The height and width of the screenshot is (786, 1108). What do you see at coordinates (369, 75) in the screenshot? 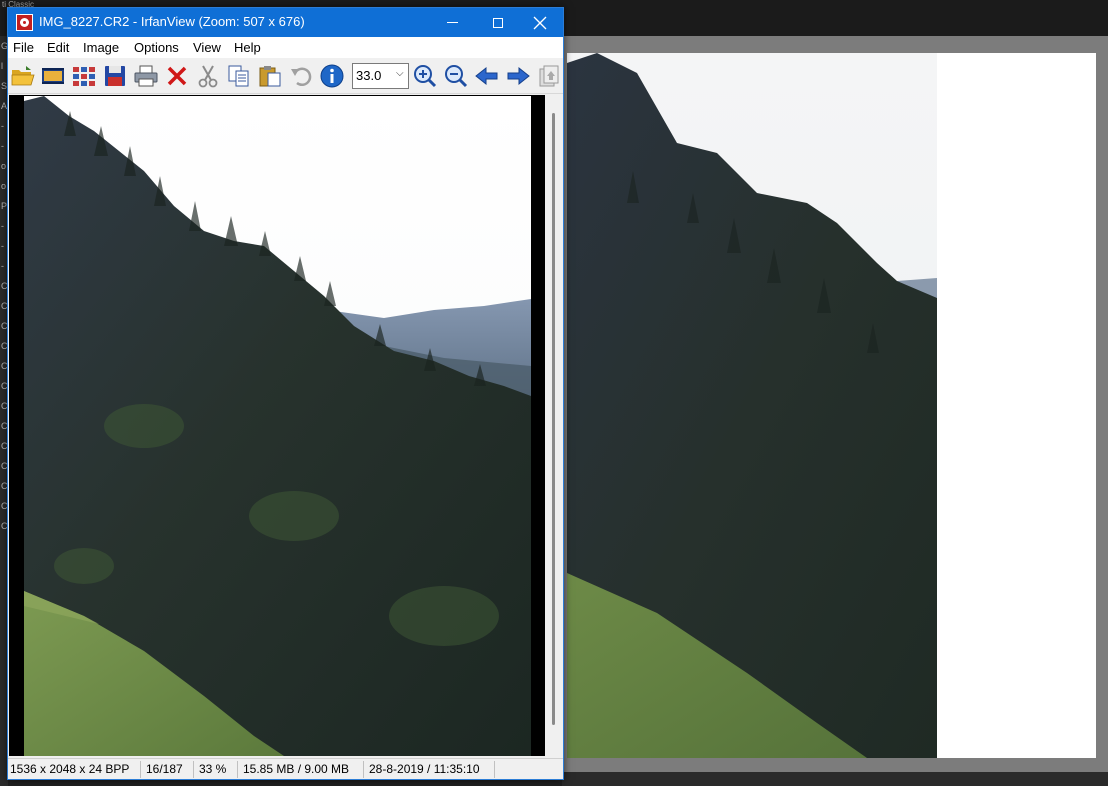
I see `zoom-value: 33.0` at bounding box center [369, 75].